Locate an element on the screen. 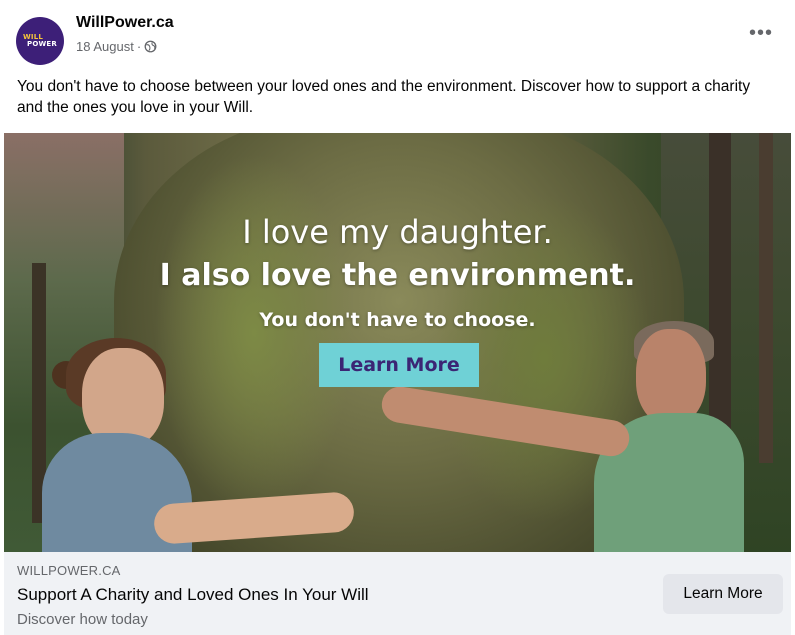 The image size is (795, 635). avatar-logo-bottom: POWER is located at coordinates (42, 44).